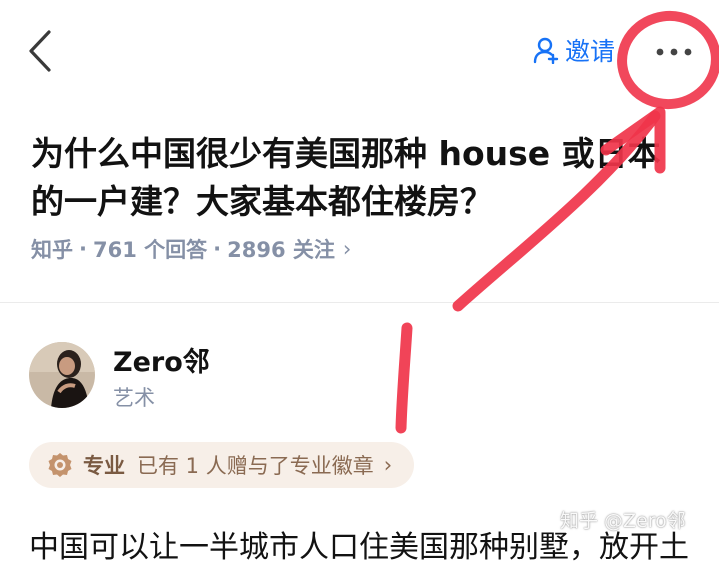 The width and height of the screenshot is (719, 566). What do you see at coordinates (62, 375) in the screenshot?
I see `avatar` at bounding box center [62, 375].